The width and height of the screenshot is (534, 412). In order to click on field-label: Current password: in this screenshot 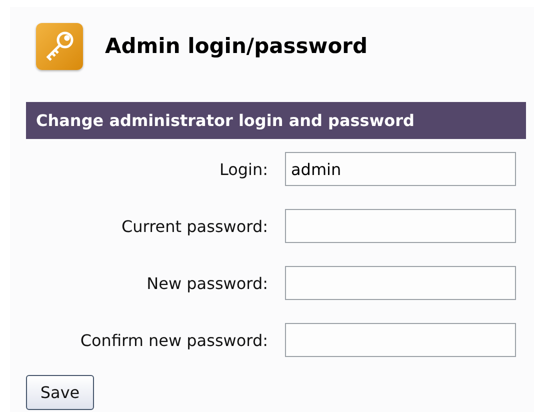, I will do `click(194, 226)`.